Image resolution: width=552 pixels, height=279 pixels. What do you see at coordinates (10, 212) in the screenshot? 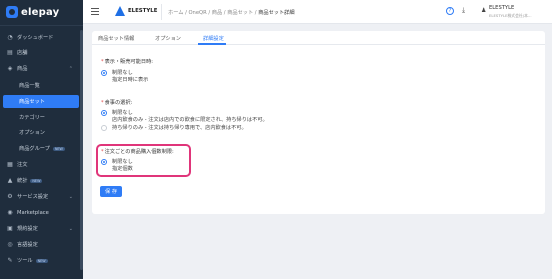
I see `marketplace-icon: ◉` at bounding box center [10, 212].